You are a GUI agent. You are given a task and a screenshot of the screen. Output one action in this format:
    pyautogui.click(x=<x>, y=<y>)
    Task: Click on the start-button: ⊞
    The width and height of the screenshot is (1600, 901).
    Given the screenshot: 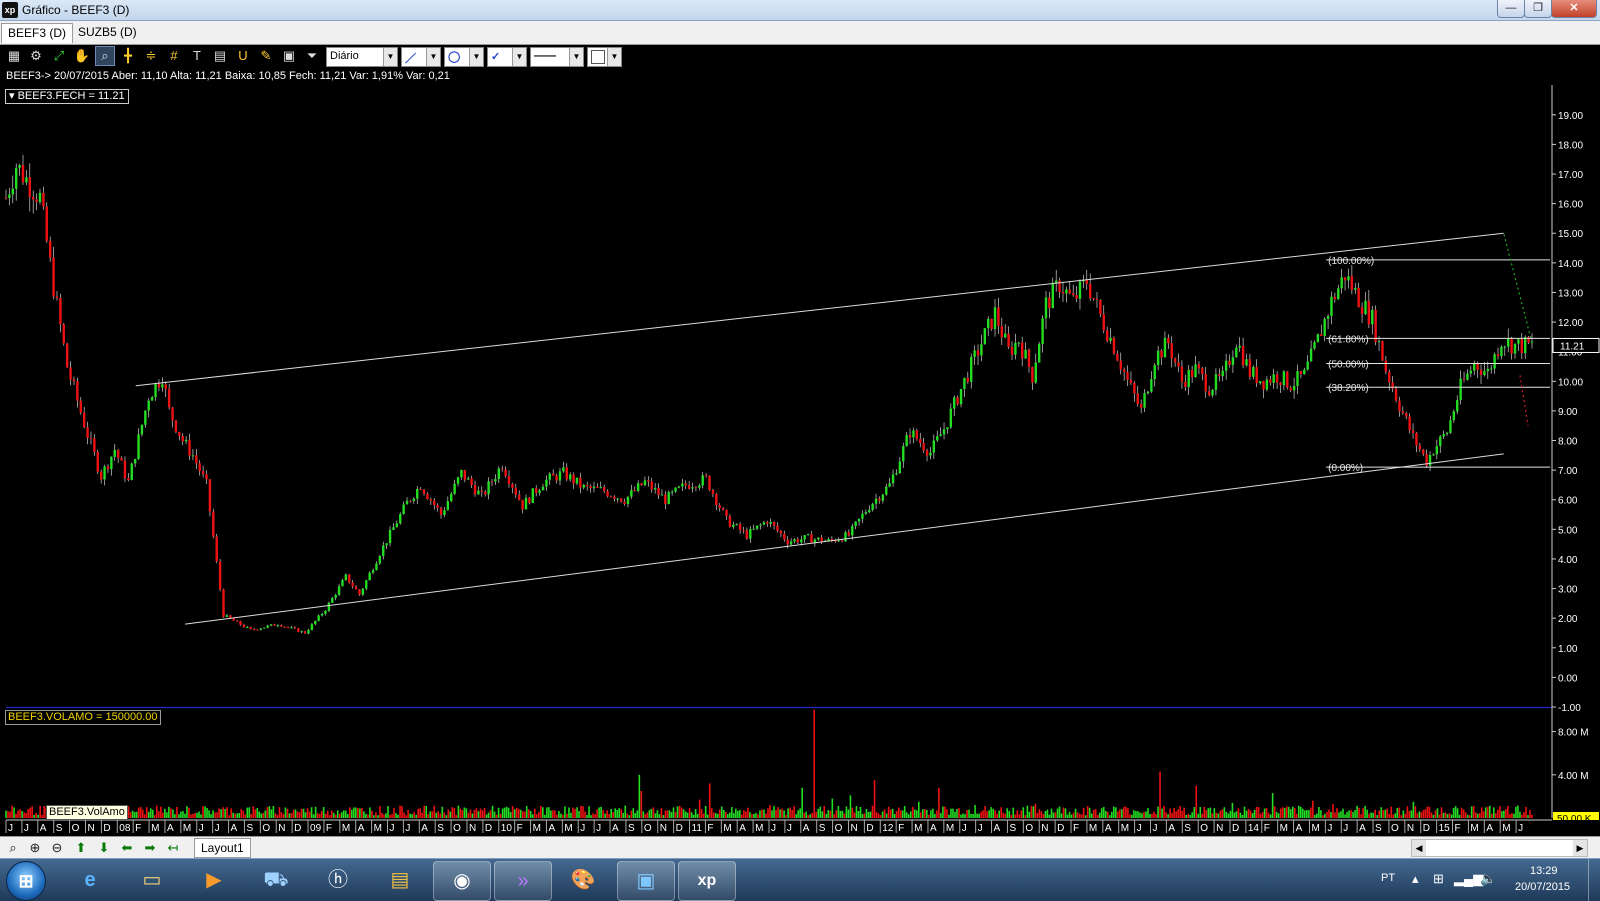 What is the action you would take?
    pyautogui.click(x=26, y=881)
    